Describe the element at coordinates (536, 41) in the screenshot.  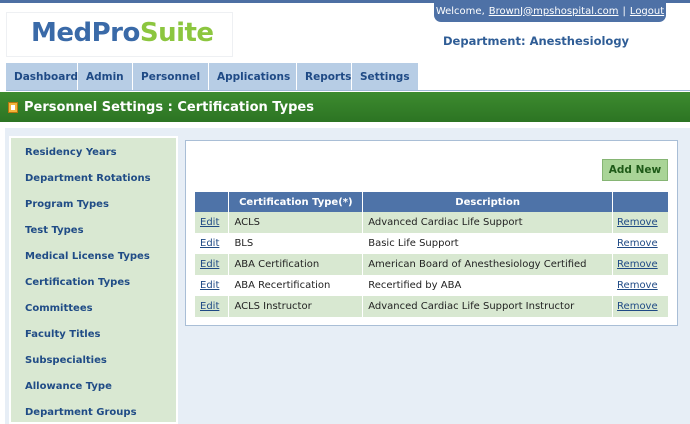
I see `department-label: Department: Anesthesiology` at that location.